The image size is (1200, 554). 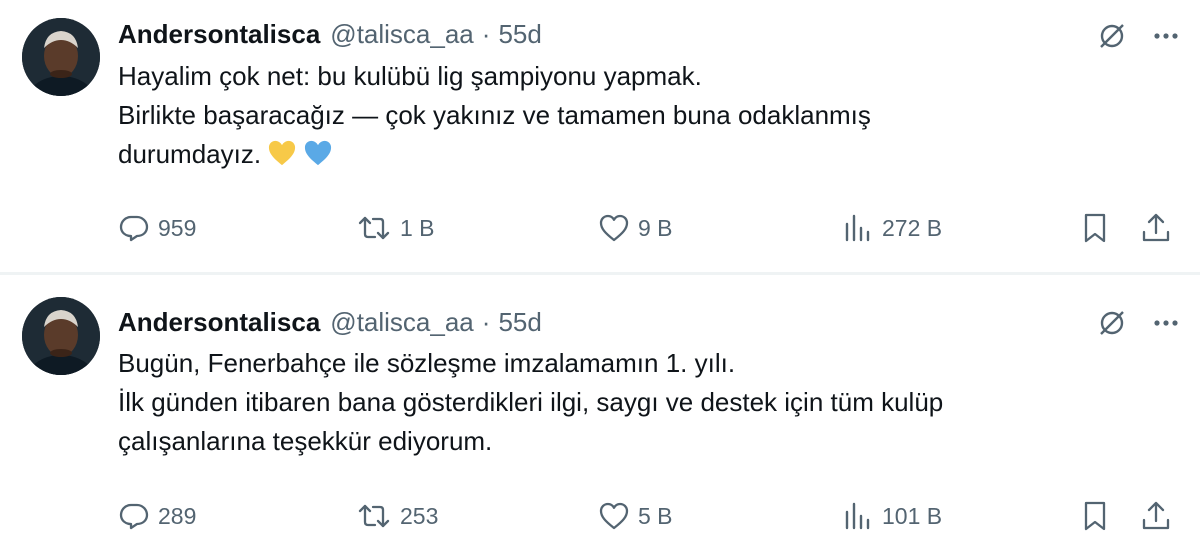 I want to click on views-count: 101 B, so click(x=912, y=515).